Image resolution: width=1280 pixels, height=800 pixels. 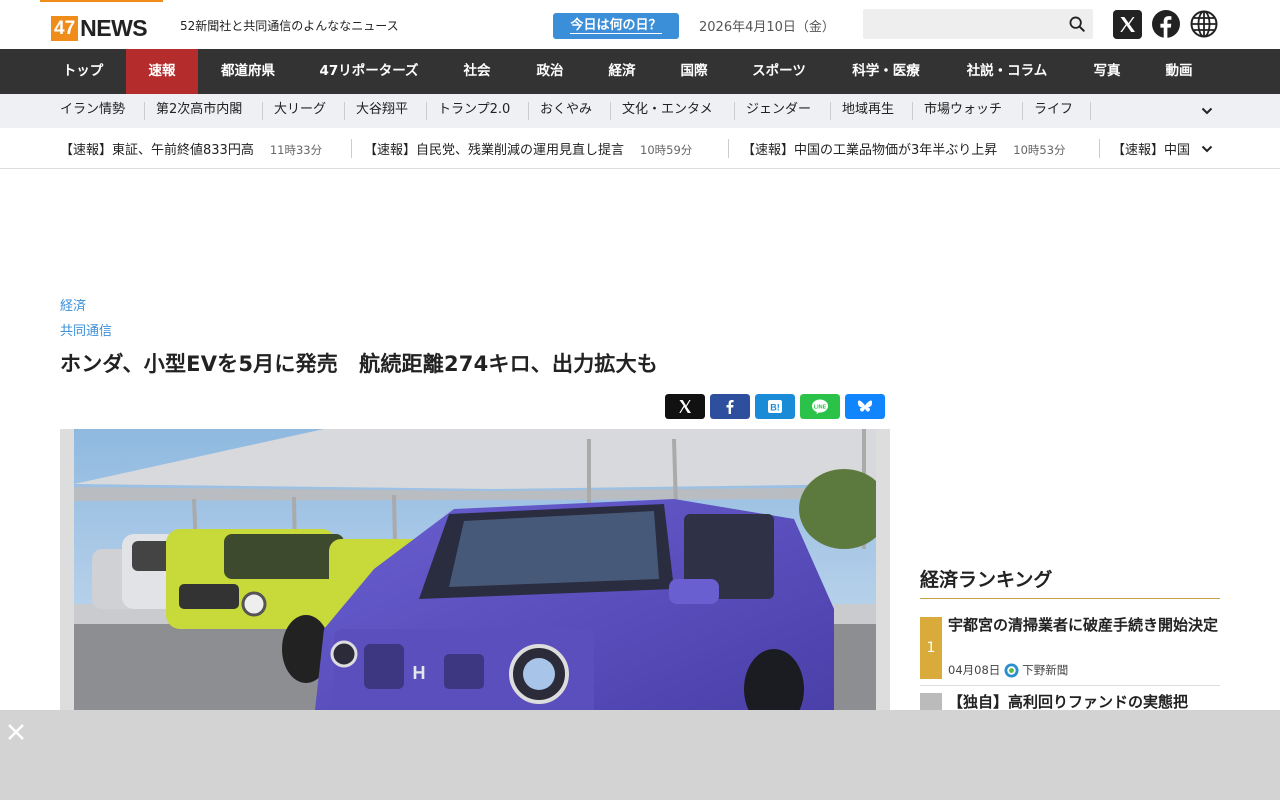 What do you see at coordinates (359, 364) in the screenshot?
I see `article-headline: ホンダ、小型EVを5月に発売 航続距離274キロ、出力拡大も` at bounding box center [359, 364].